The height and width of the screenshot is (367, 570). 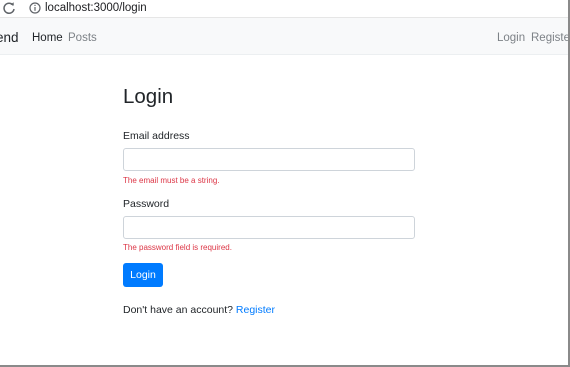 What do you see at coordinates (171, 180) in the screenshot?
I see `email-error-message: The email must be a string.` at bounding box center [171, 180].